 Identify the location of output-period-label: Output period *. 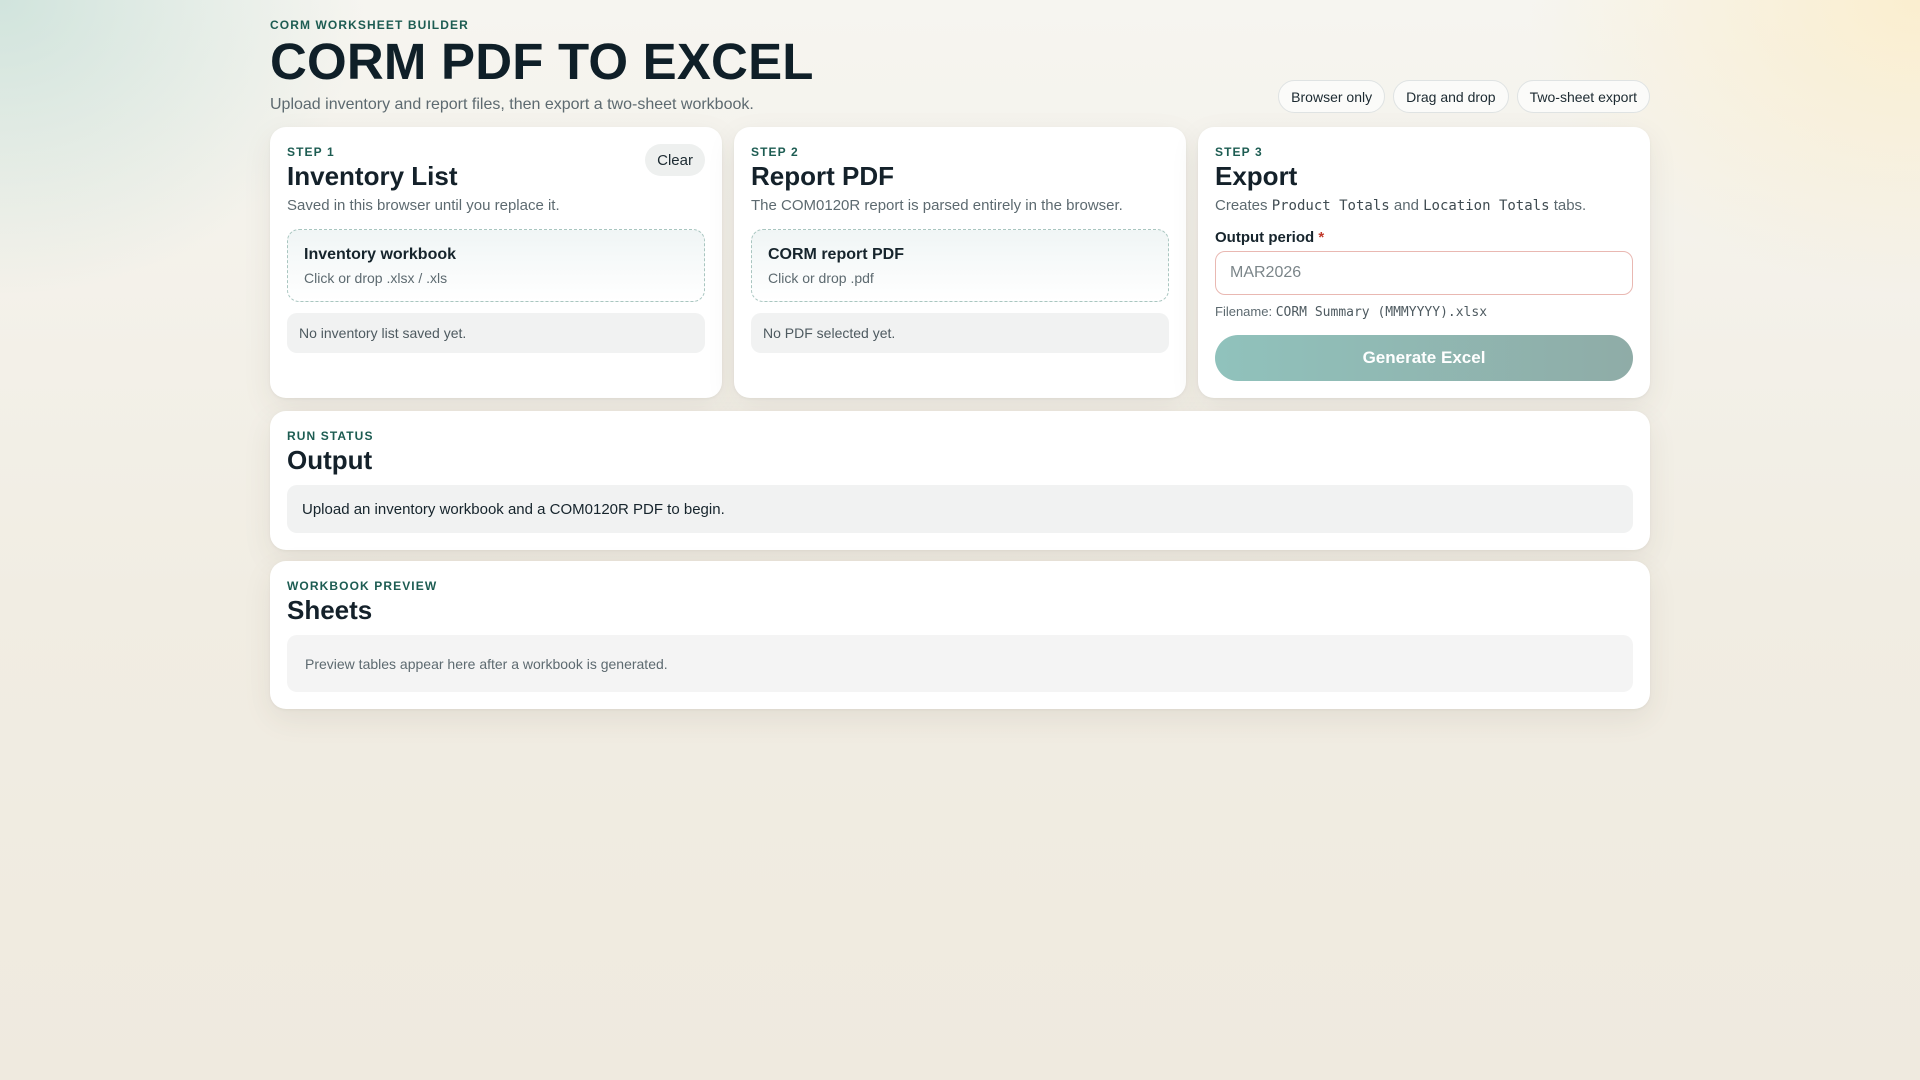
(1269, 237).